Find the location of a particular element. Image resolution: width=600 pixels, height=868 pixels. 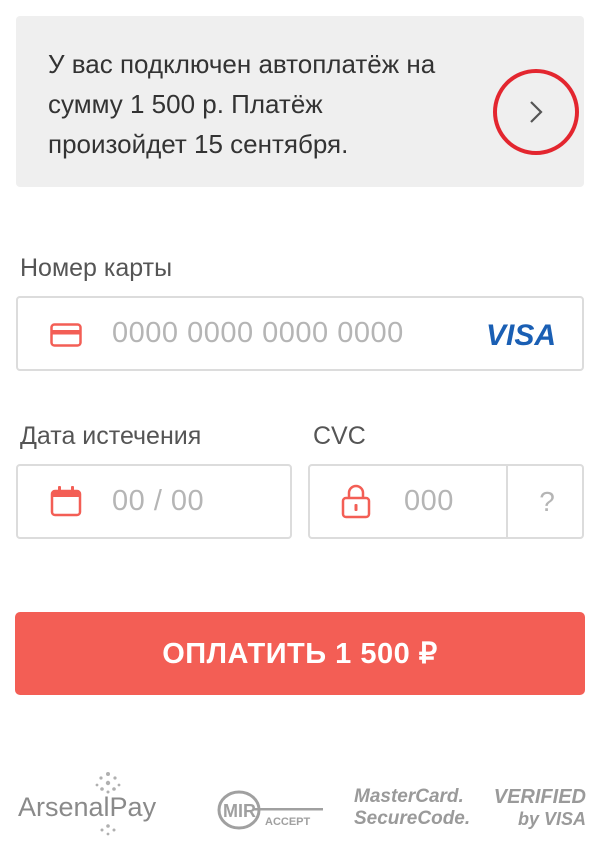

cvc-help-button: ? is located at coordinates (546, 501).